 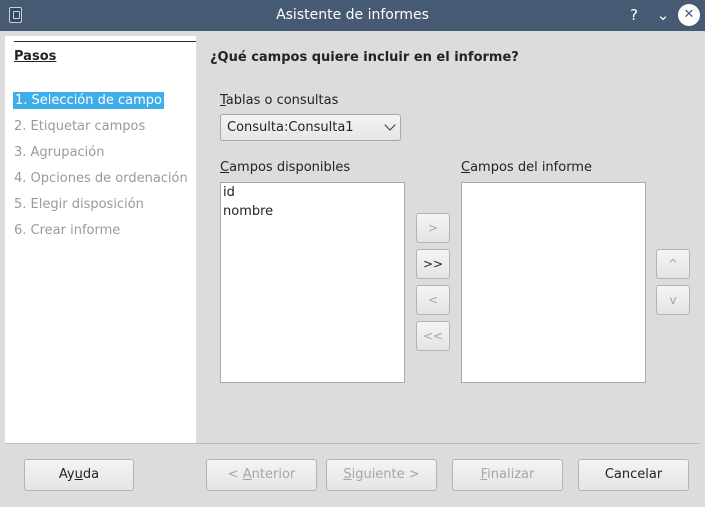 I want to click on step-grouping: 3. Agrupación, so click(x=59, y=152).